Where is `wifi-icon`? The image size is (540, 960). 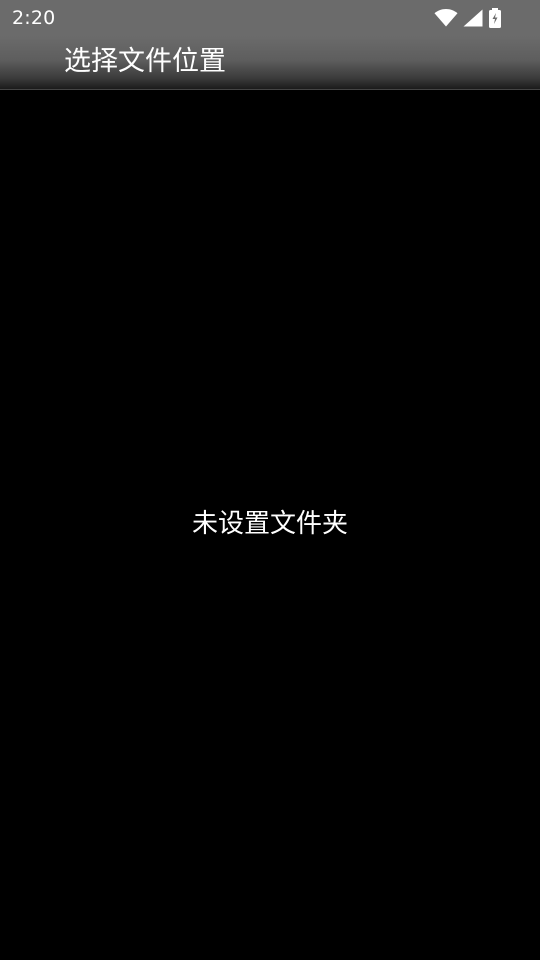 wifi-icon is located at coordinates (446, 18).